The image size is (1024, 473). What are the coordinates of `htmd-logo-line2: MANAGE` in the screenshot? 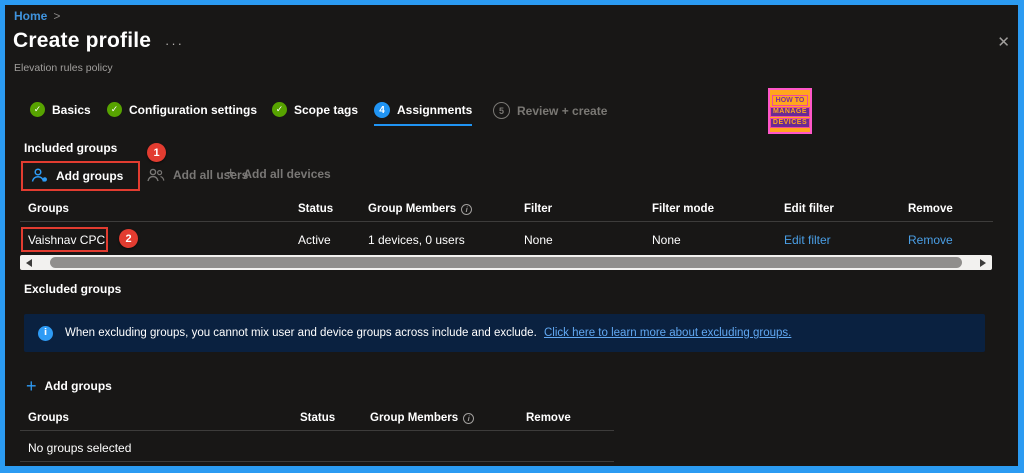 It's located at (790, 111).